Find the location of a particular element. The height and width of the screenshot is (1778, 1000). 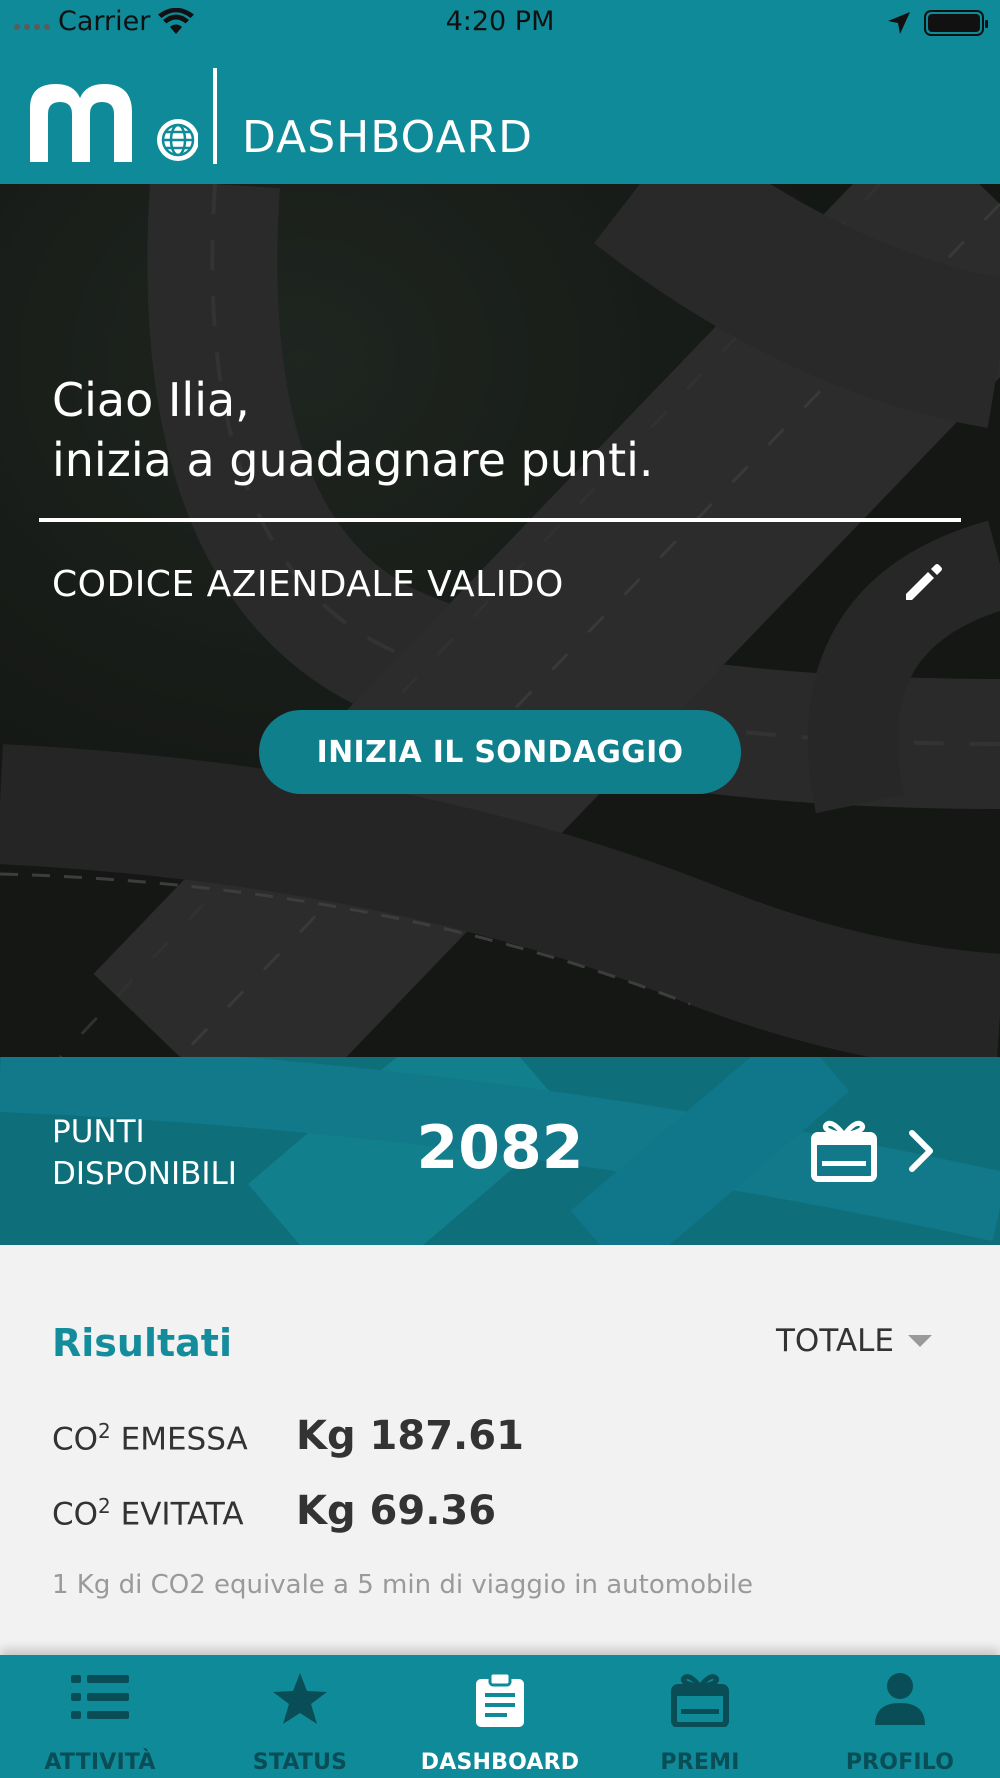

status-time: 4:20 PM is located at coordinates (500, 21).